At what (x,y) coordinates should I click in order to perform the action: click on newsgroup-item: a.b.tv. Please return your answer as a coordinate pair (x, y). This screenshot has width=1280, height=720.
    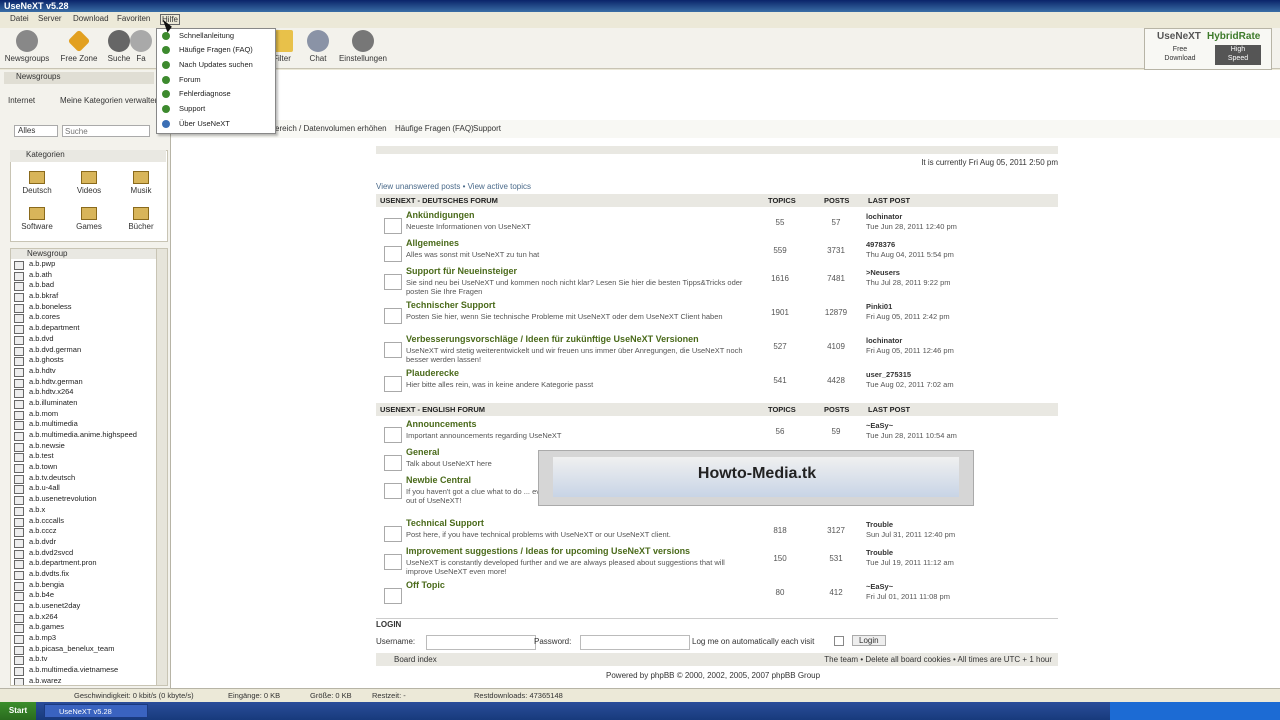
    Looking at the image, I should click on (89, 660).